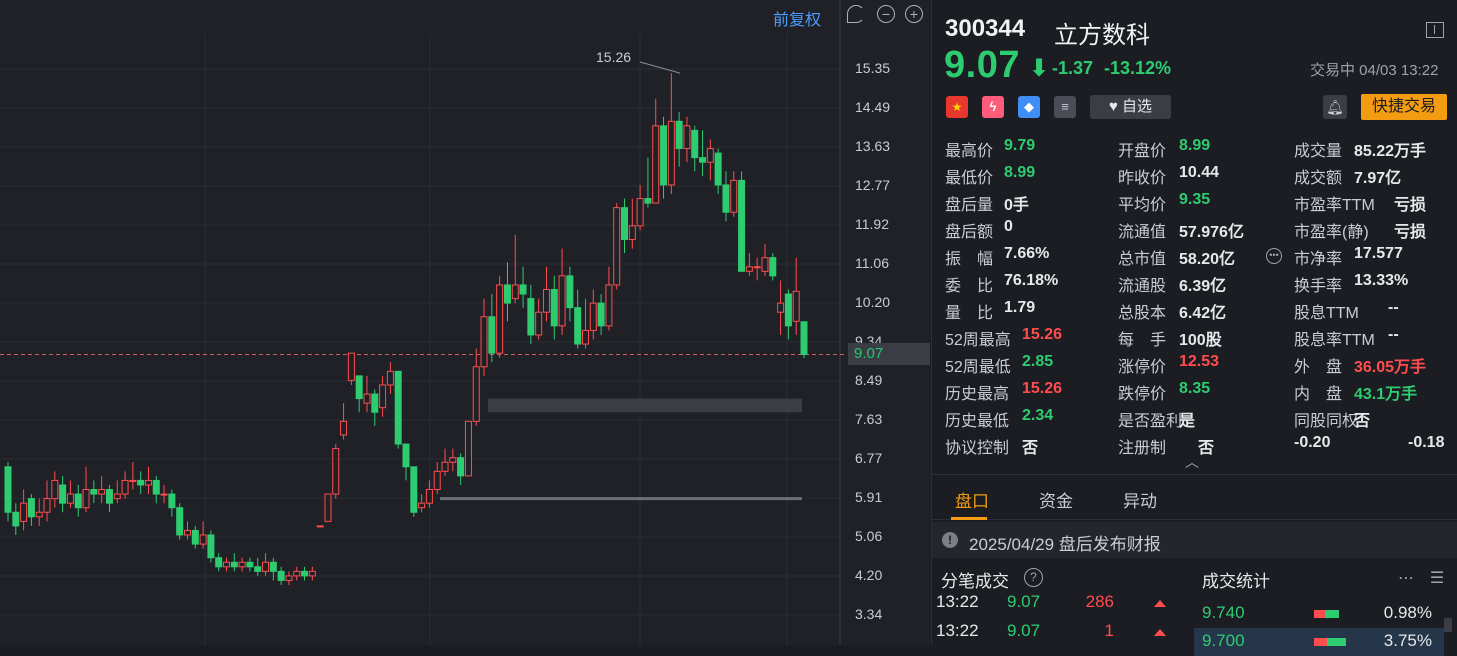  What do you see at coordinates (1109, 630) in the screenshot?
I see `tick-volume: 1` at bounding box center [1109, 630].